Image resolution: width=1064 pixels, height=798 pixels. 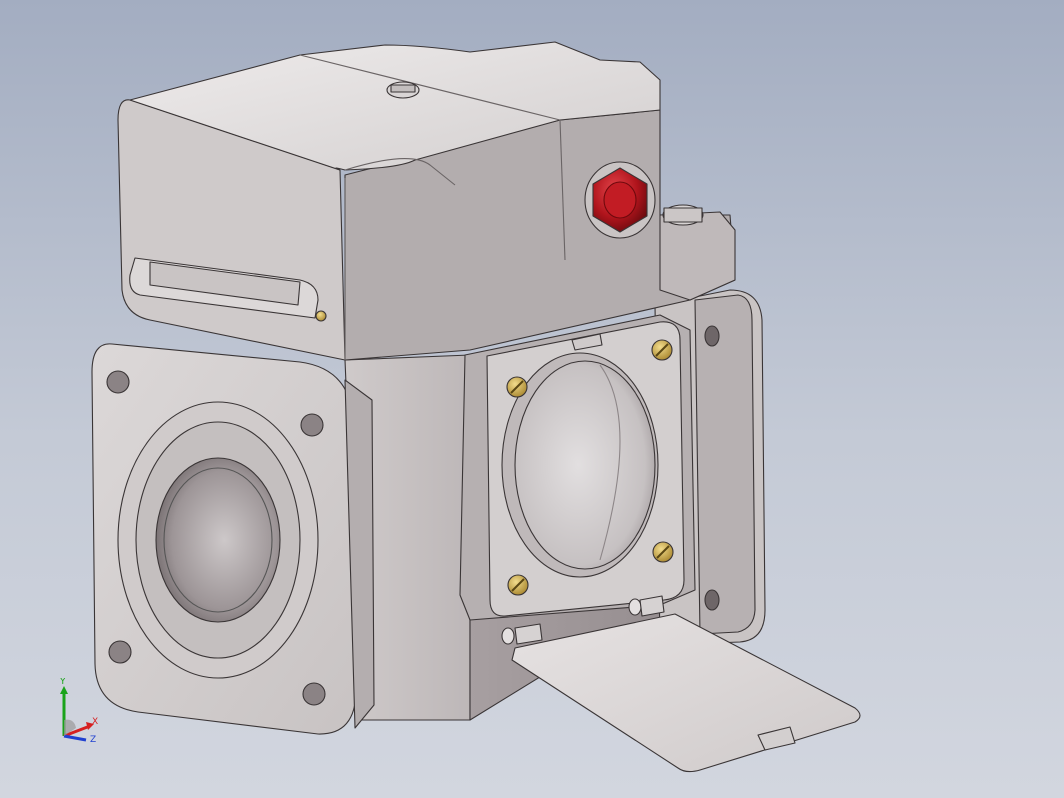 I want to click on right-port-bore, so click(x=585, y=465).